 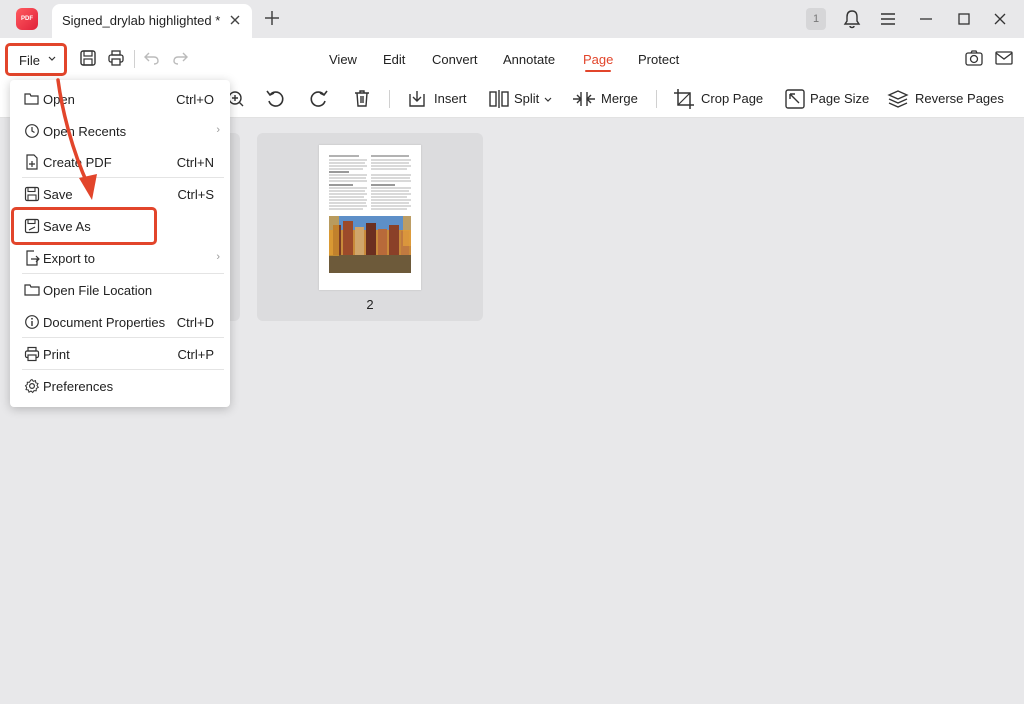 What do you see at coordinates (32, 386) in the screenshot?
I see `gear-icon` at bounding box center [32, 386].